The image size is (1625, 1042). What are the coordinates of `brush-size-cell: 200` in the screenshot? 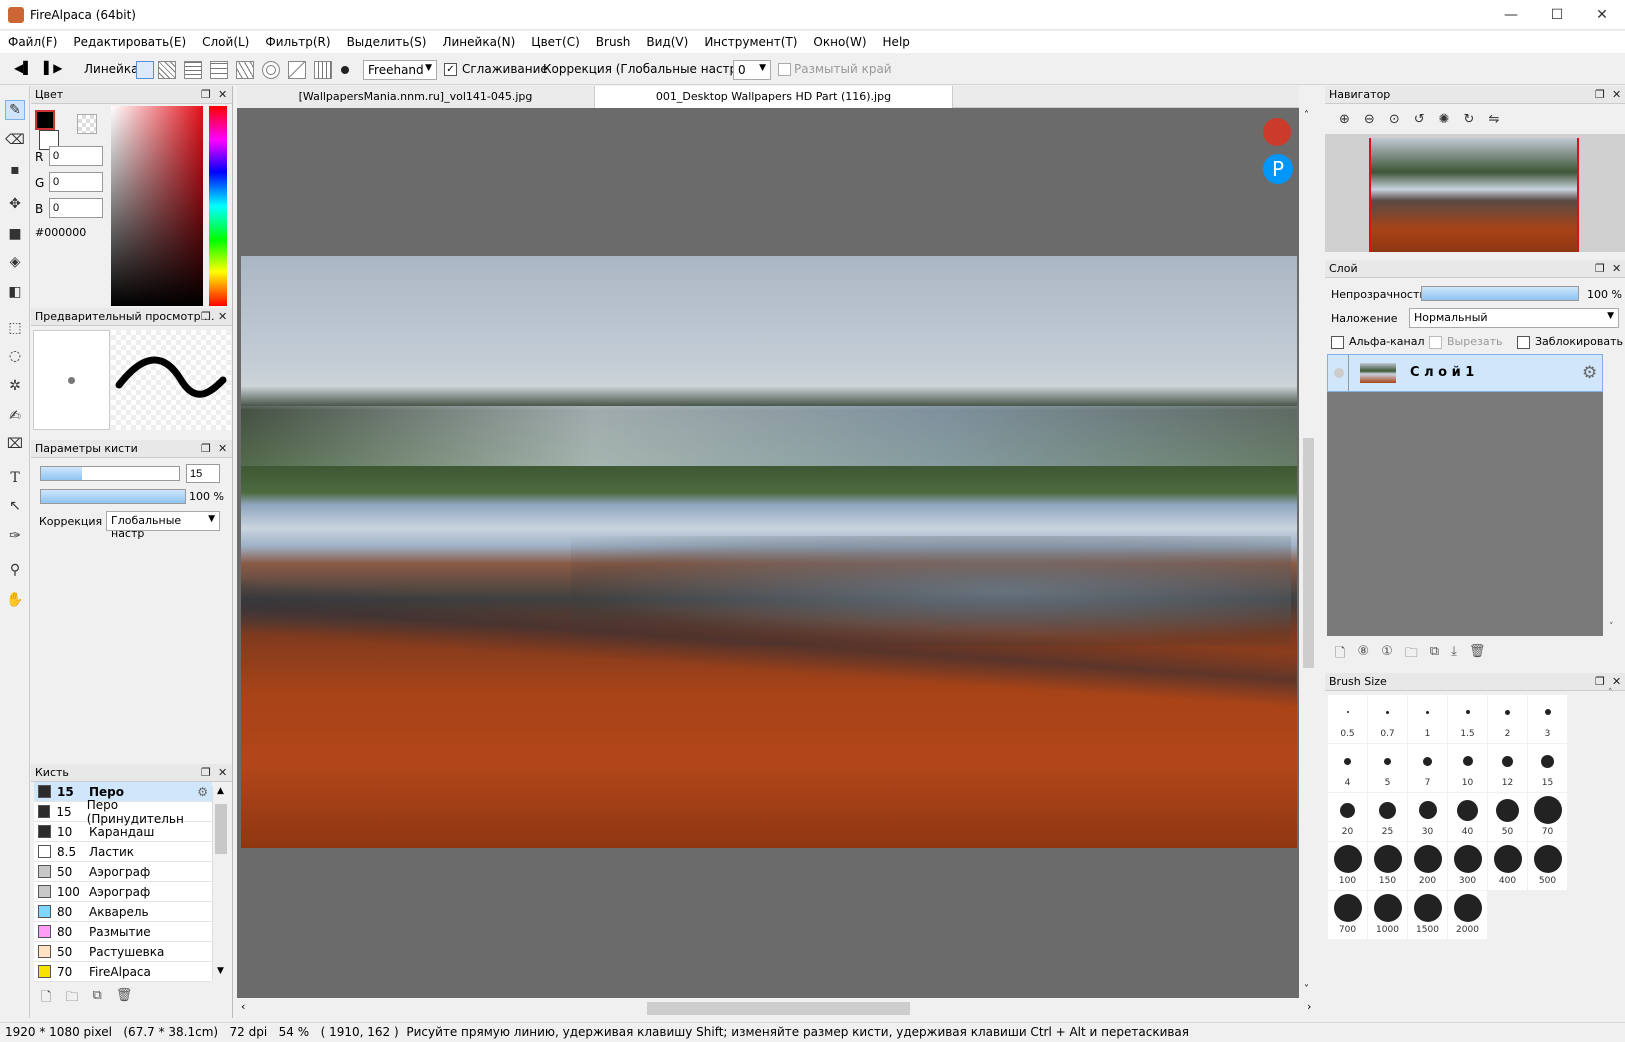 It's located at (1427, 866).